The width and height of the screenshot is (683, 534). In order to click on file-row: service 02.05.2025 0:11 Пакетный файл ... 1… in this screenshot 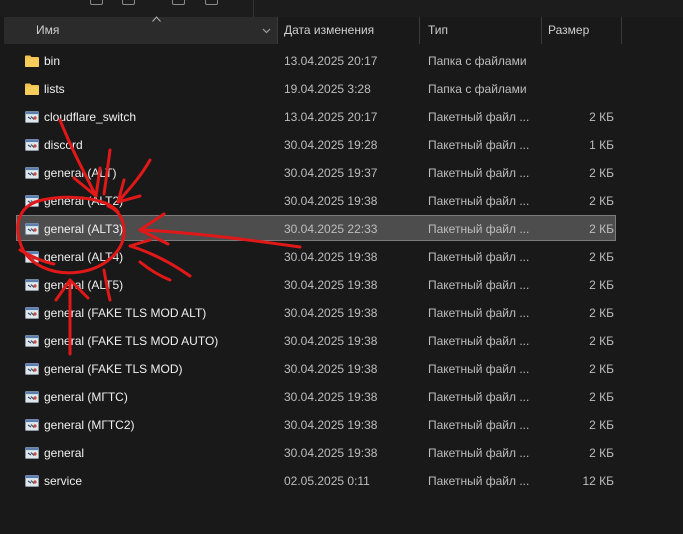, I will do `click(341, 481)`.